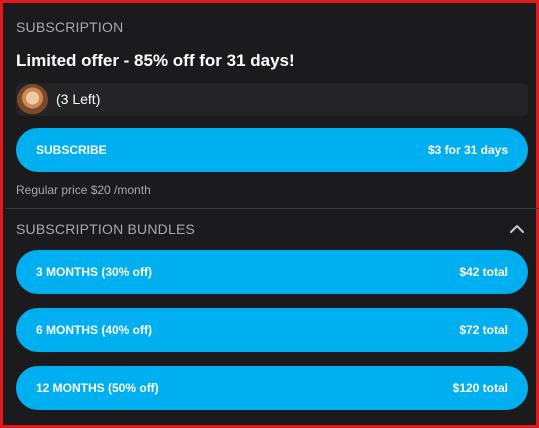  I want to click on remaining-count: (3 Left), so click(78, 99).